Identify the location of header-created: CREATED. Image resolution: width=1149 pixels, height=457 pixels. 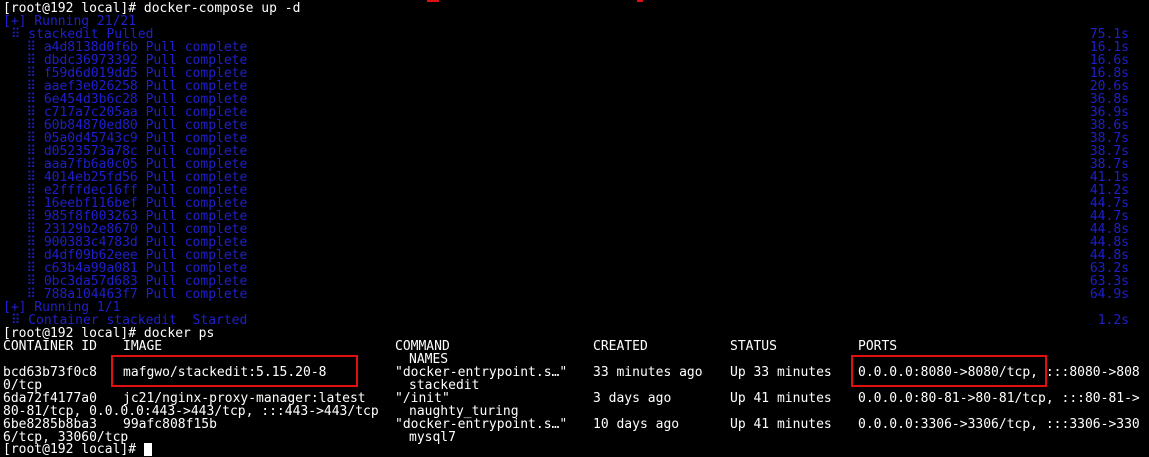
(620, 346).